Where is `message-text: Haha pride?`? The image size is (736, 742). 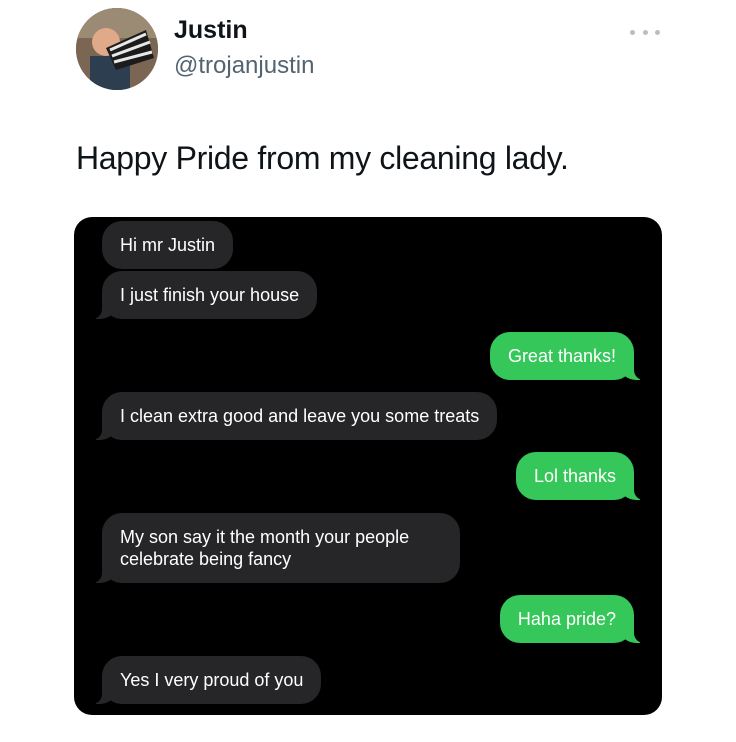 message-text: Haha pride? is located at coordinates (566, 619).